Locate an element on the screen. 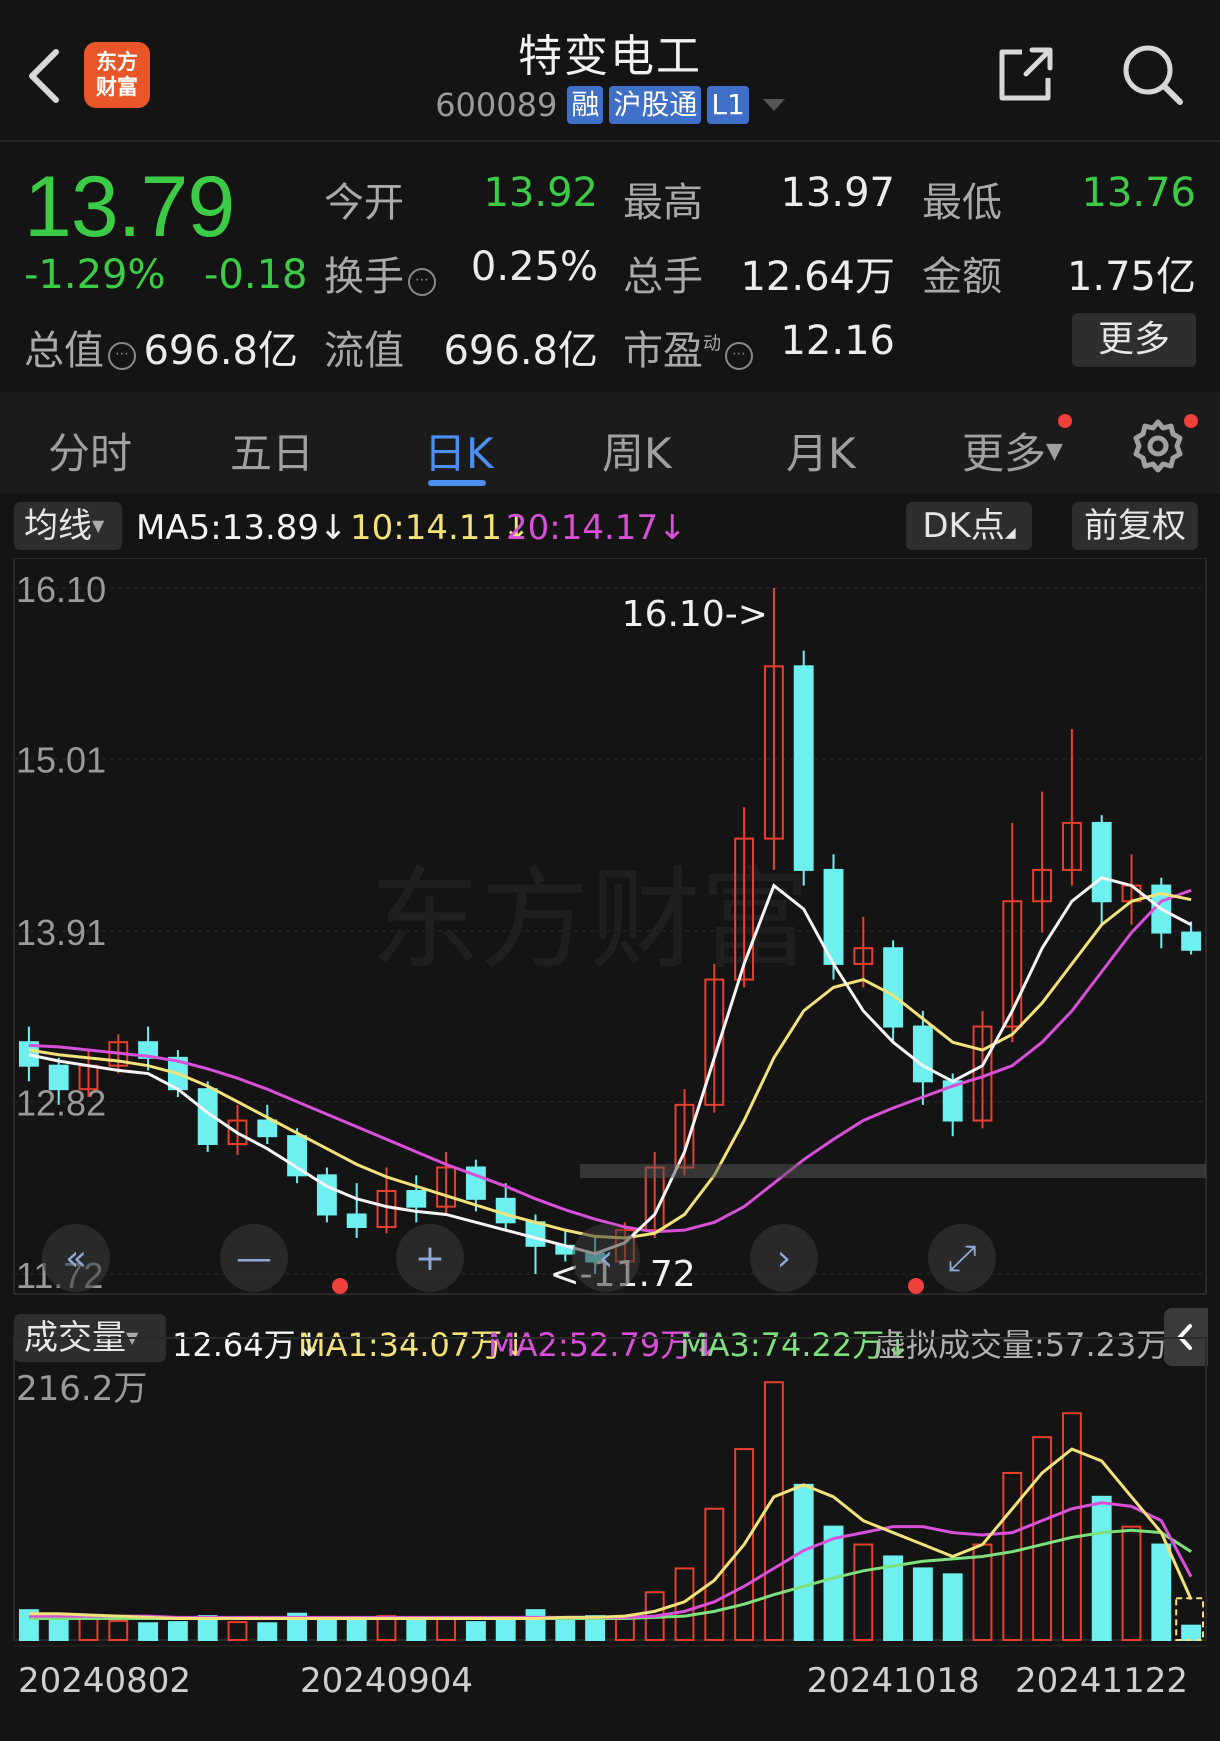  badge-connect: 沪股通 is located at coordinates (655, 105).